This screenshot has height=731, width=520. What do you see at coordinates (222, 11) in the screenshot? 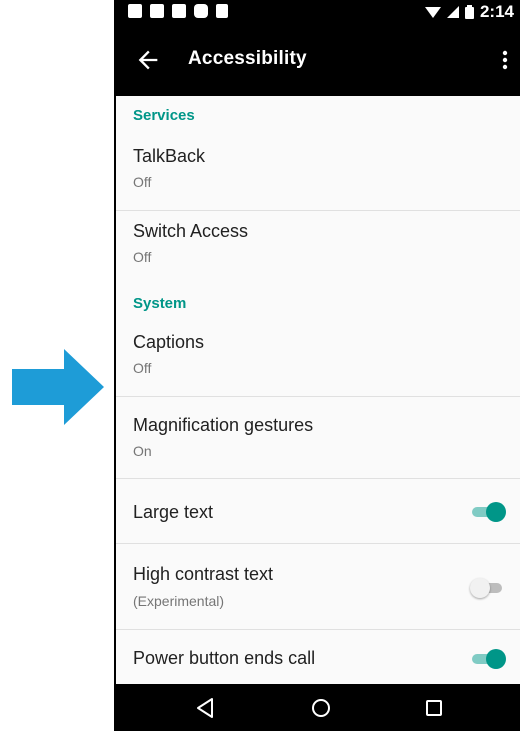
I see `flipboard-icon` at bounding box center [222, 11].